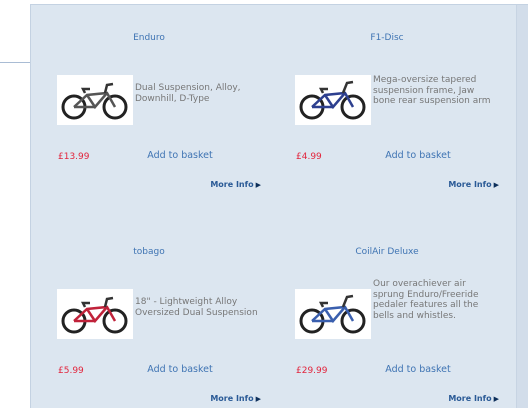  What do you see at coordinates (387, 38) in the screenshot?
I see `product-name: F1-Disc` at bounding box center [387, 38].